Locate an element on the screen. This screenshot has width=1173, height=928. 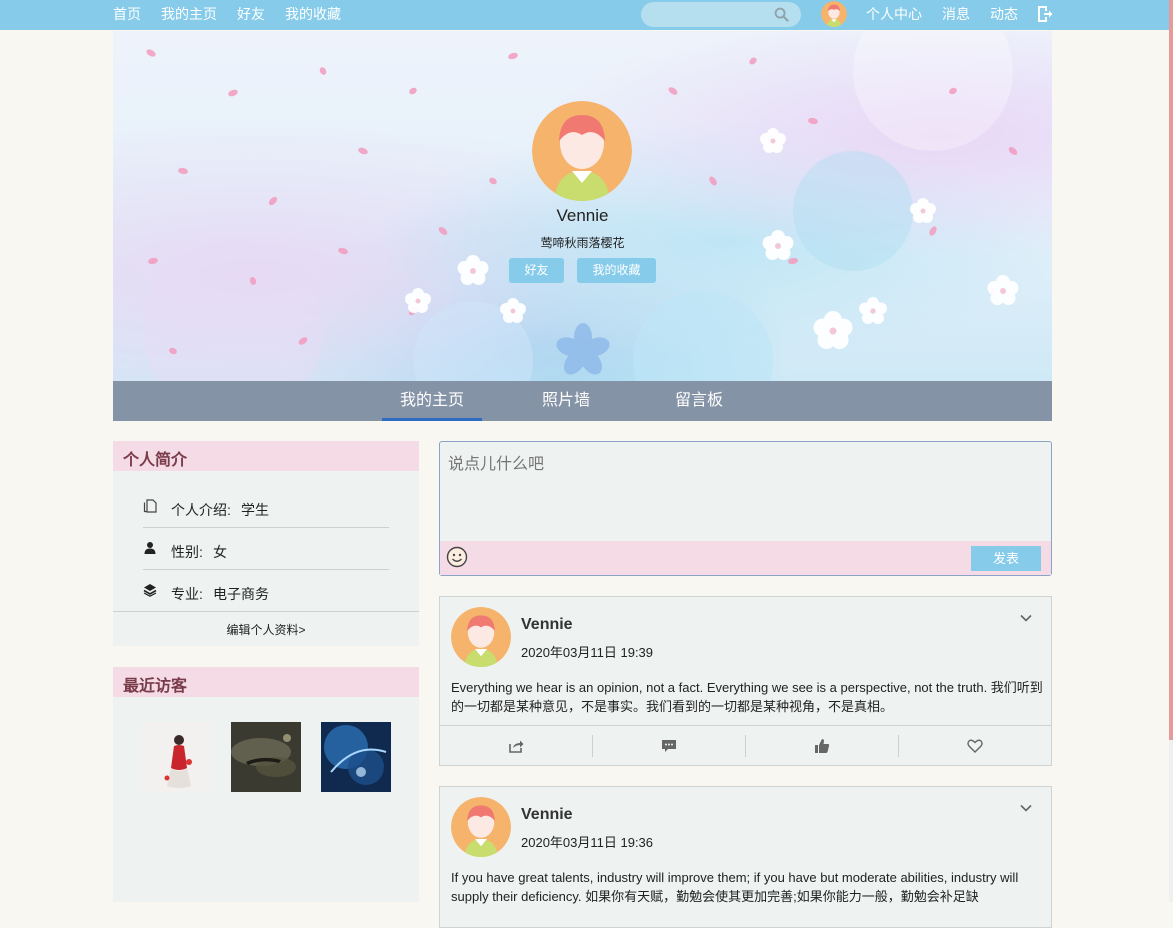
recent-visitors-card: 最近访客 is located at coordinates (266, 784).